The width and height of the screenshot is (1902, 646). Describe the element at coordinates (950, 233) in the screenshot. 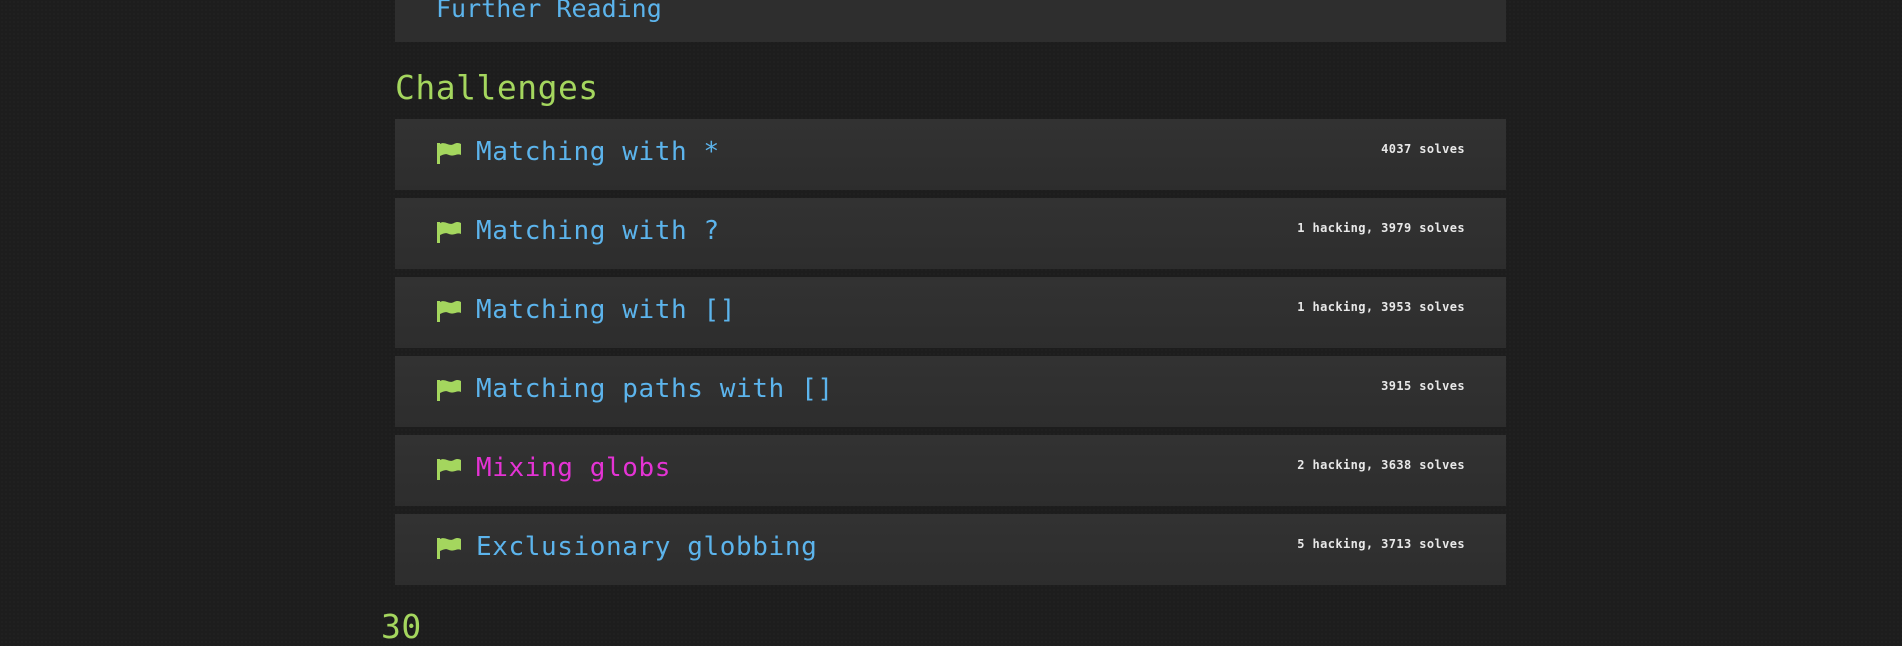

I see `challenge-item: Matching with ? 1 hacking, 3979 solves` at that location.